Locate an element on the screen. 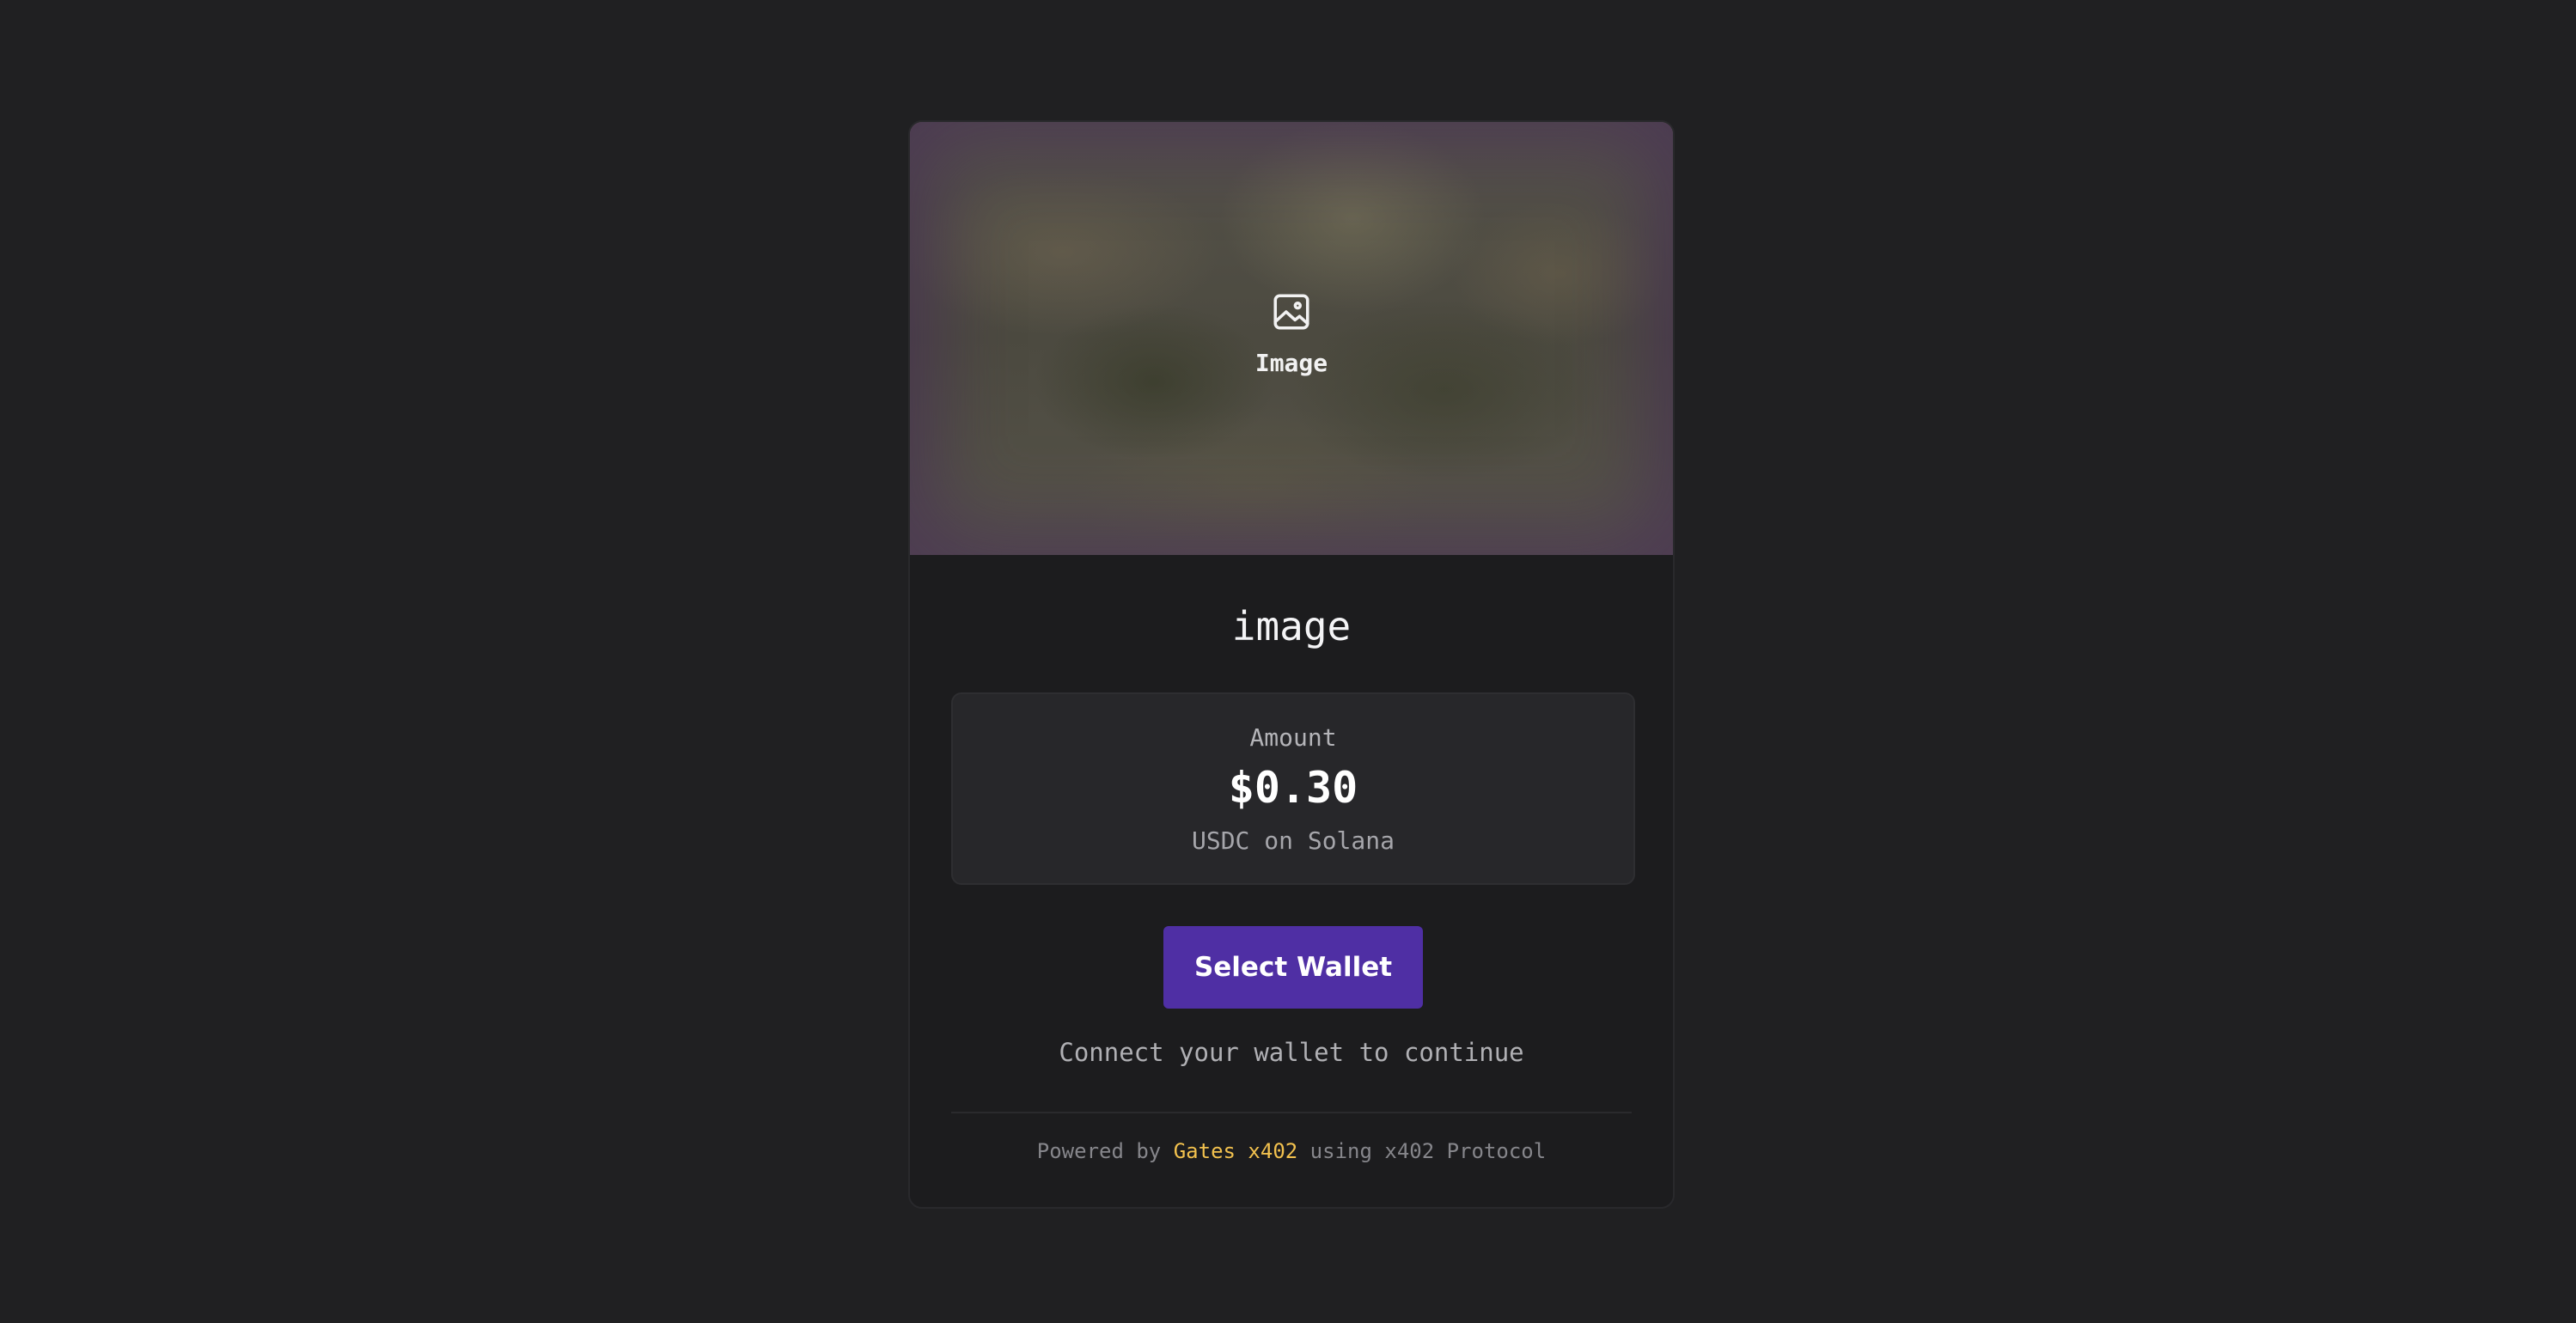 This screenshot has height=1323, width=2576. footer-prefix: Powered by is located at coordinates (1099, 1151).